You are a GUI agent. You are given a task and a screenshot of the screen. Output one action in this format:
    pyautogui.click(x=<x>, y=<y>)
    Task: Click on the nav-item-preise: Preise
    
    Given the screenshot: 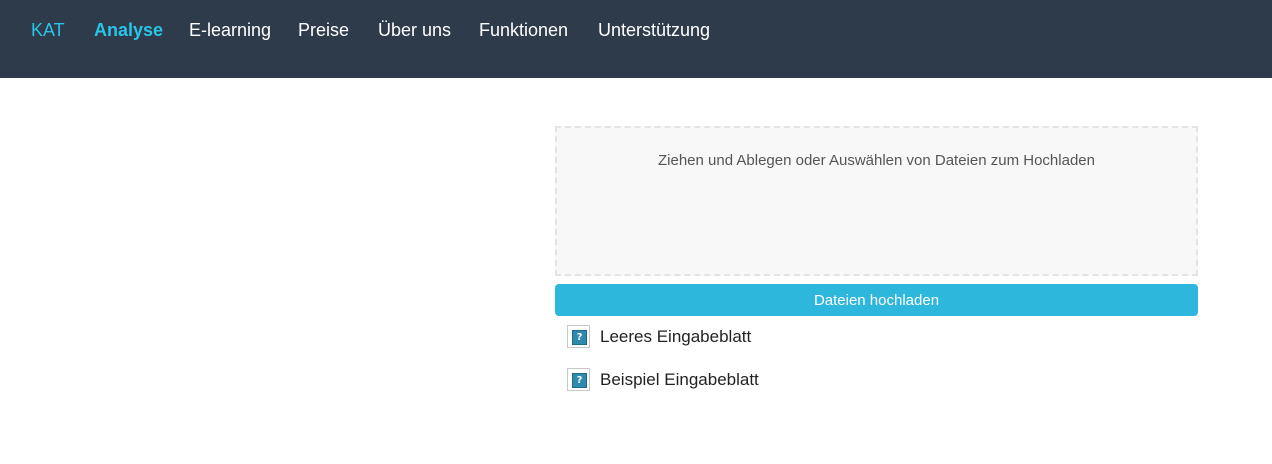 What is the action you would take?
    pyautogui.click(x=323, y=30)
    